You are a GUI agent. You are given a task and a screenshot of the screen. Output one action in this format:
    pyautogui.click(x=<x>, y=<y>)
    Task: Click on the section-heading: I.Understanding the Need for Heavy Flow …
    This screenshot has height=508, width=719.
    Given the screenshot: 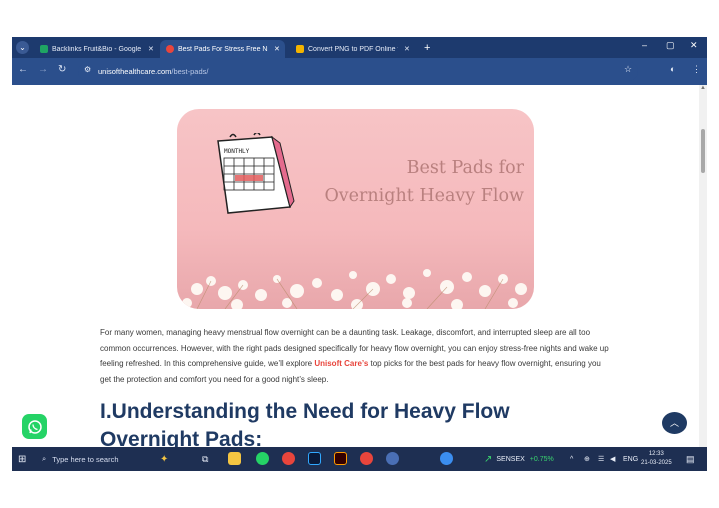 What is the action you would take?
    pyautogui.click(x=305, y=423)
    